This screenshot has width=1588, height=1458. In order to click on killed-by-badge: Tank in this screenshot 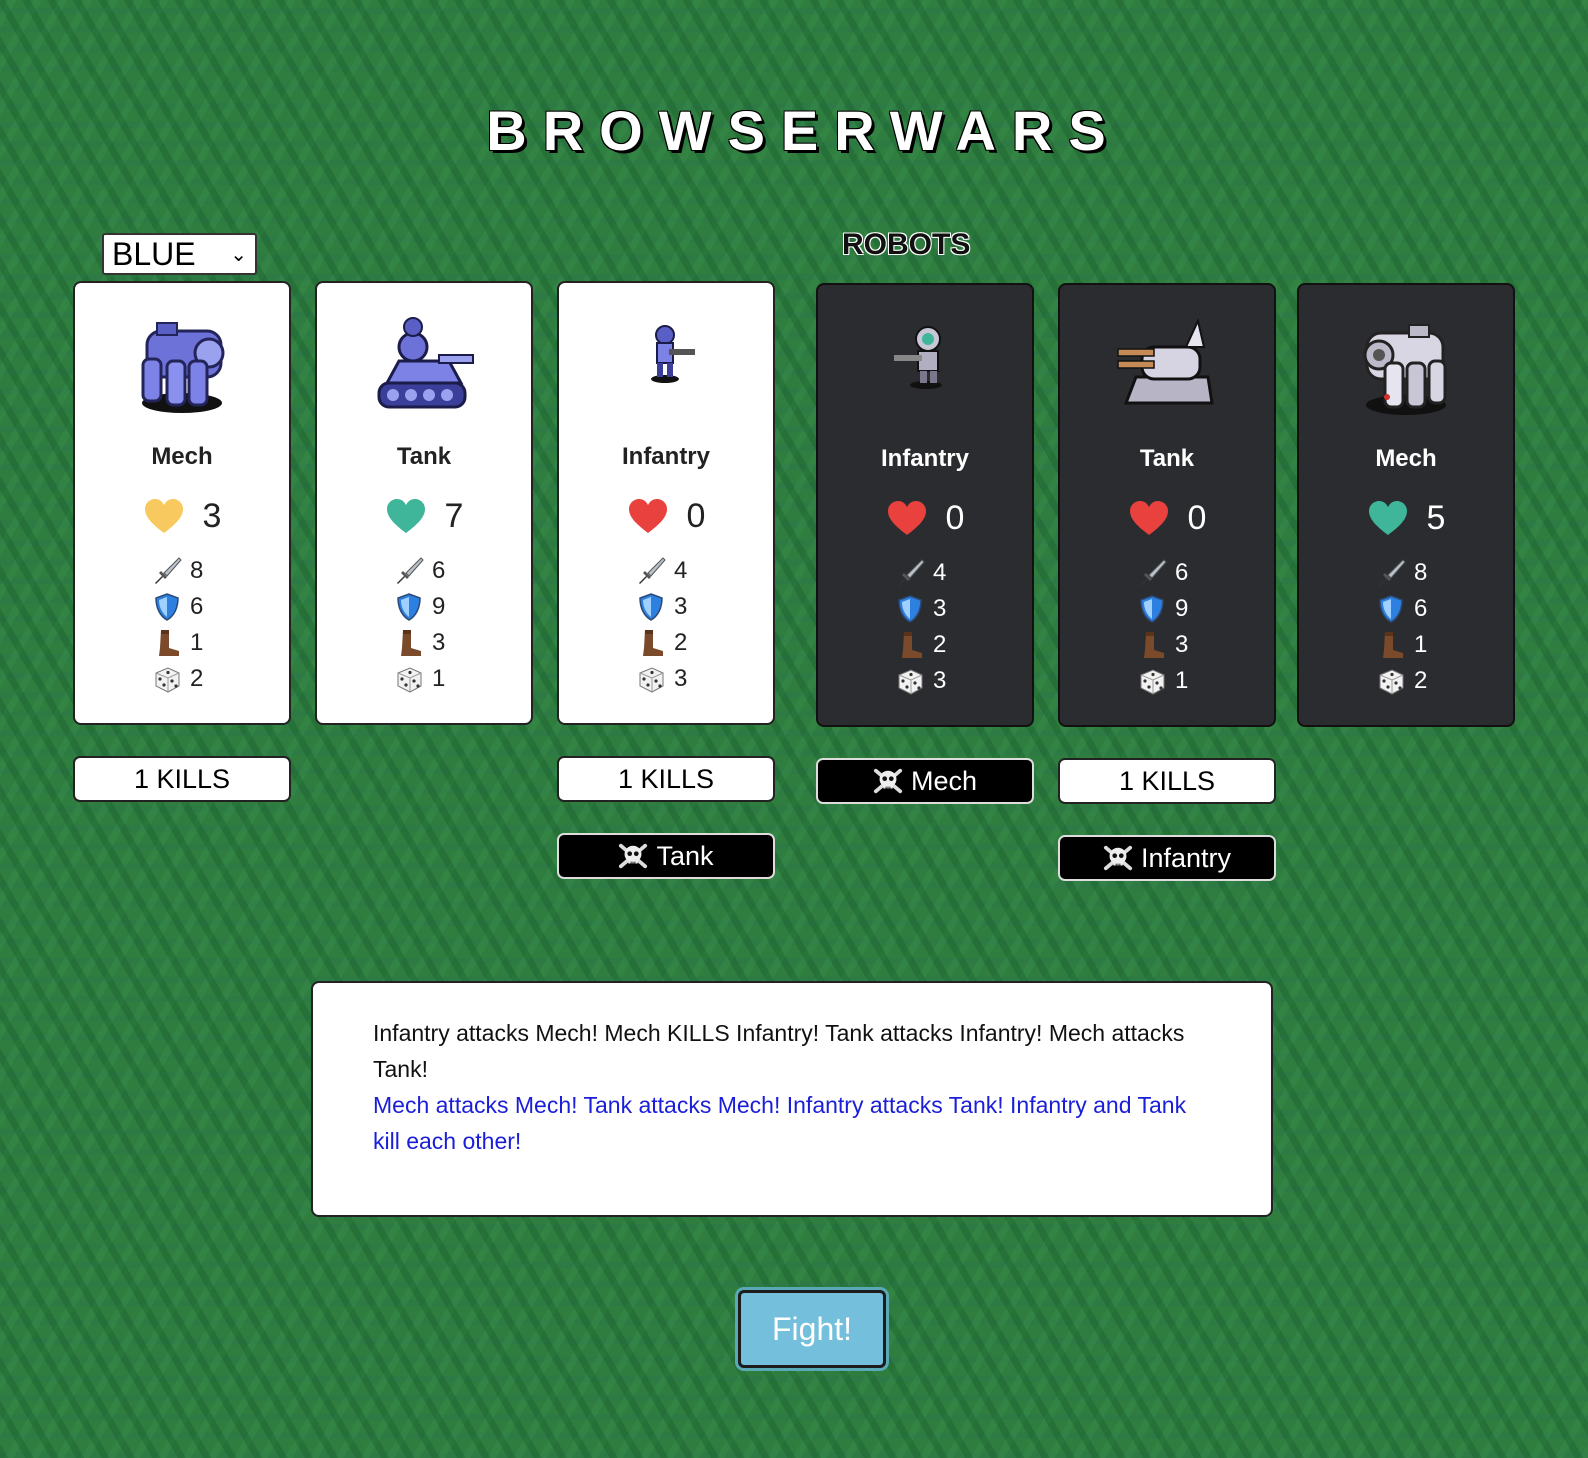, I will do `click(666, 856)`.